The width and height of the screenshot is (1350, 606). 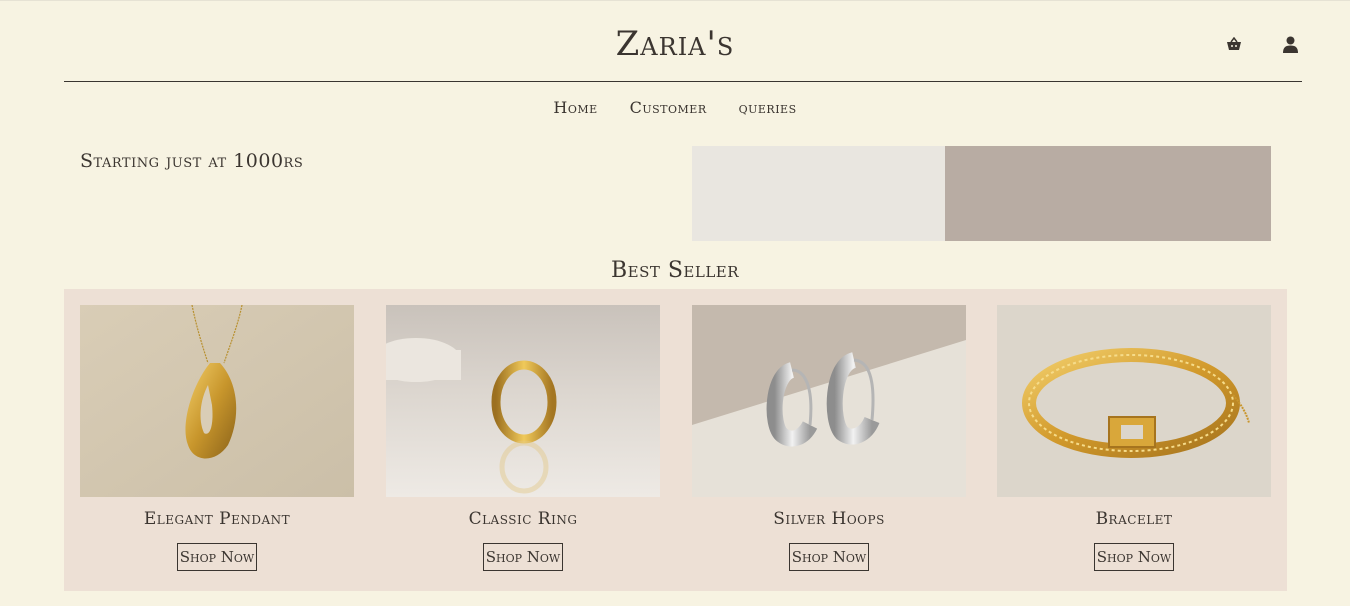 I want to click on product-name: Elegant Pendant, so click(x=217, y=519).